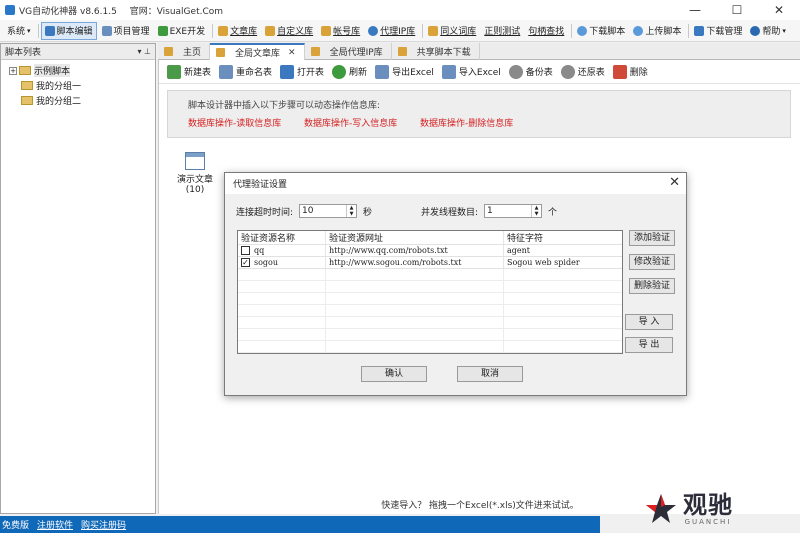 This screenshot has width=800, height=533. Describe the element at coordinates (55, 524) in the screenshot. I see `register-link: 注册软件` at that location.